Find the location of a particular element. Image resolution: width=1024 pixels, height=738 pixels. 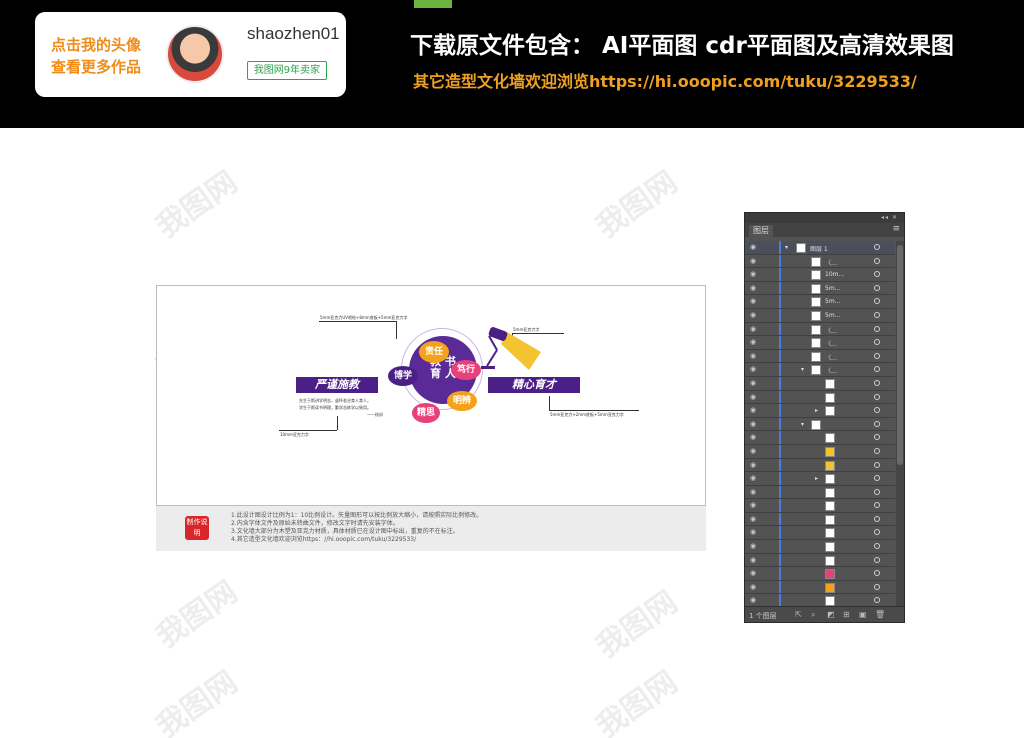

trash-icon: 🗑 is located at coordinates (880, 614).